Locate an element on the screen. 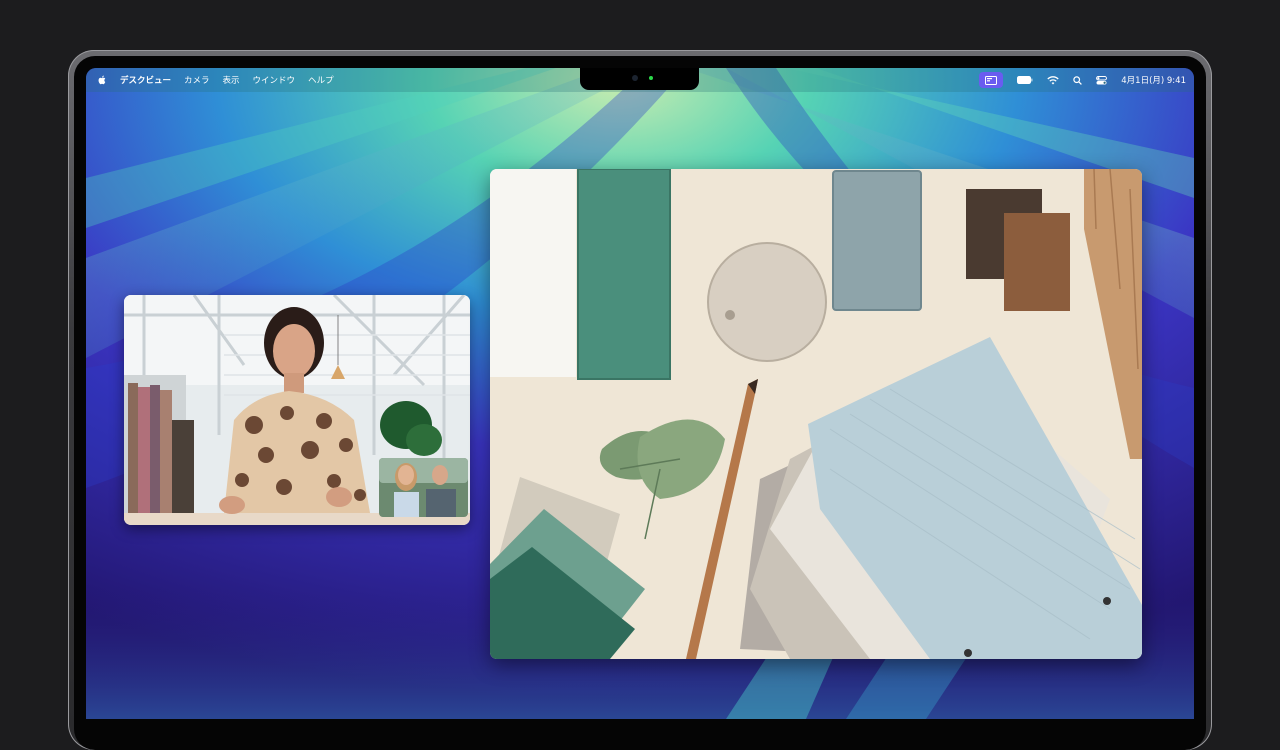 The width and height of the screenshot is (1280, 750). clock-text: 4月1日(月) 9:41 is located at coordinates (1153, 80).